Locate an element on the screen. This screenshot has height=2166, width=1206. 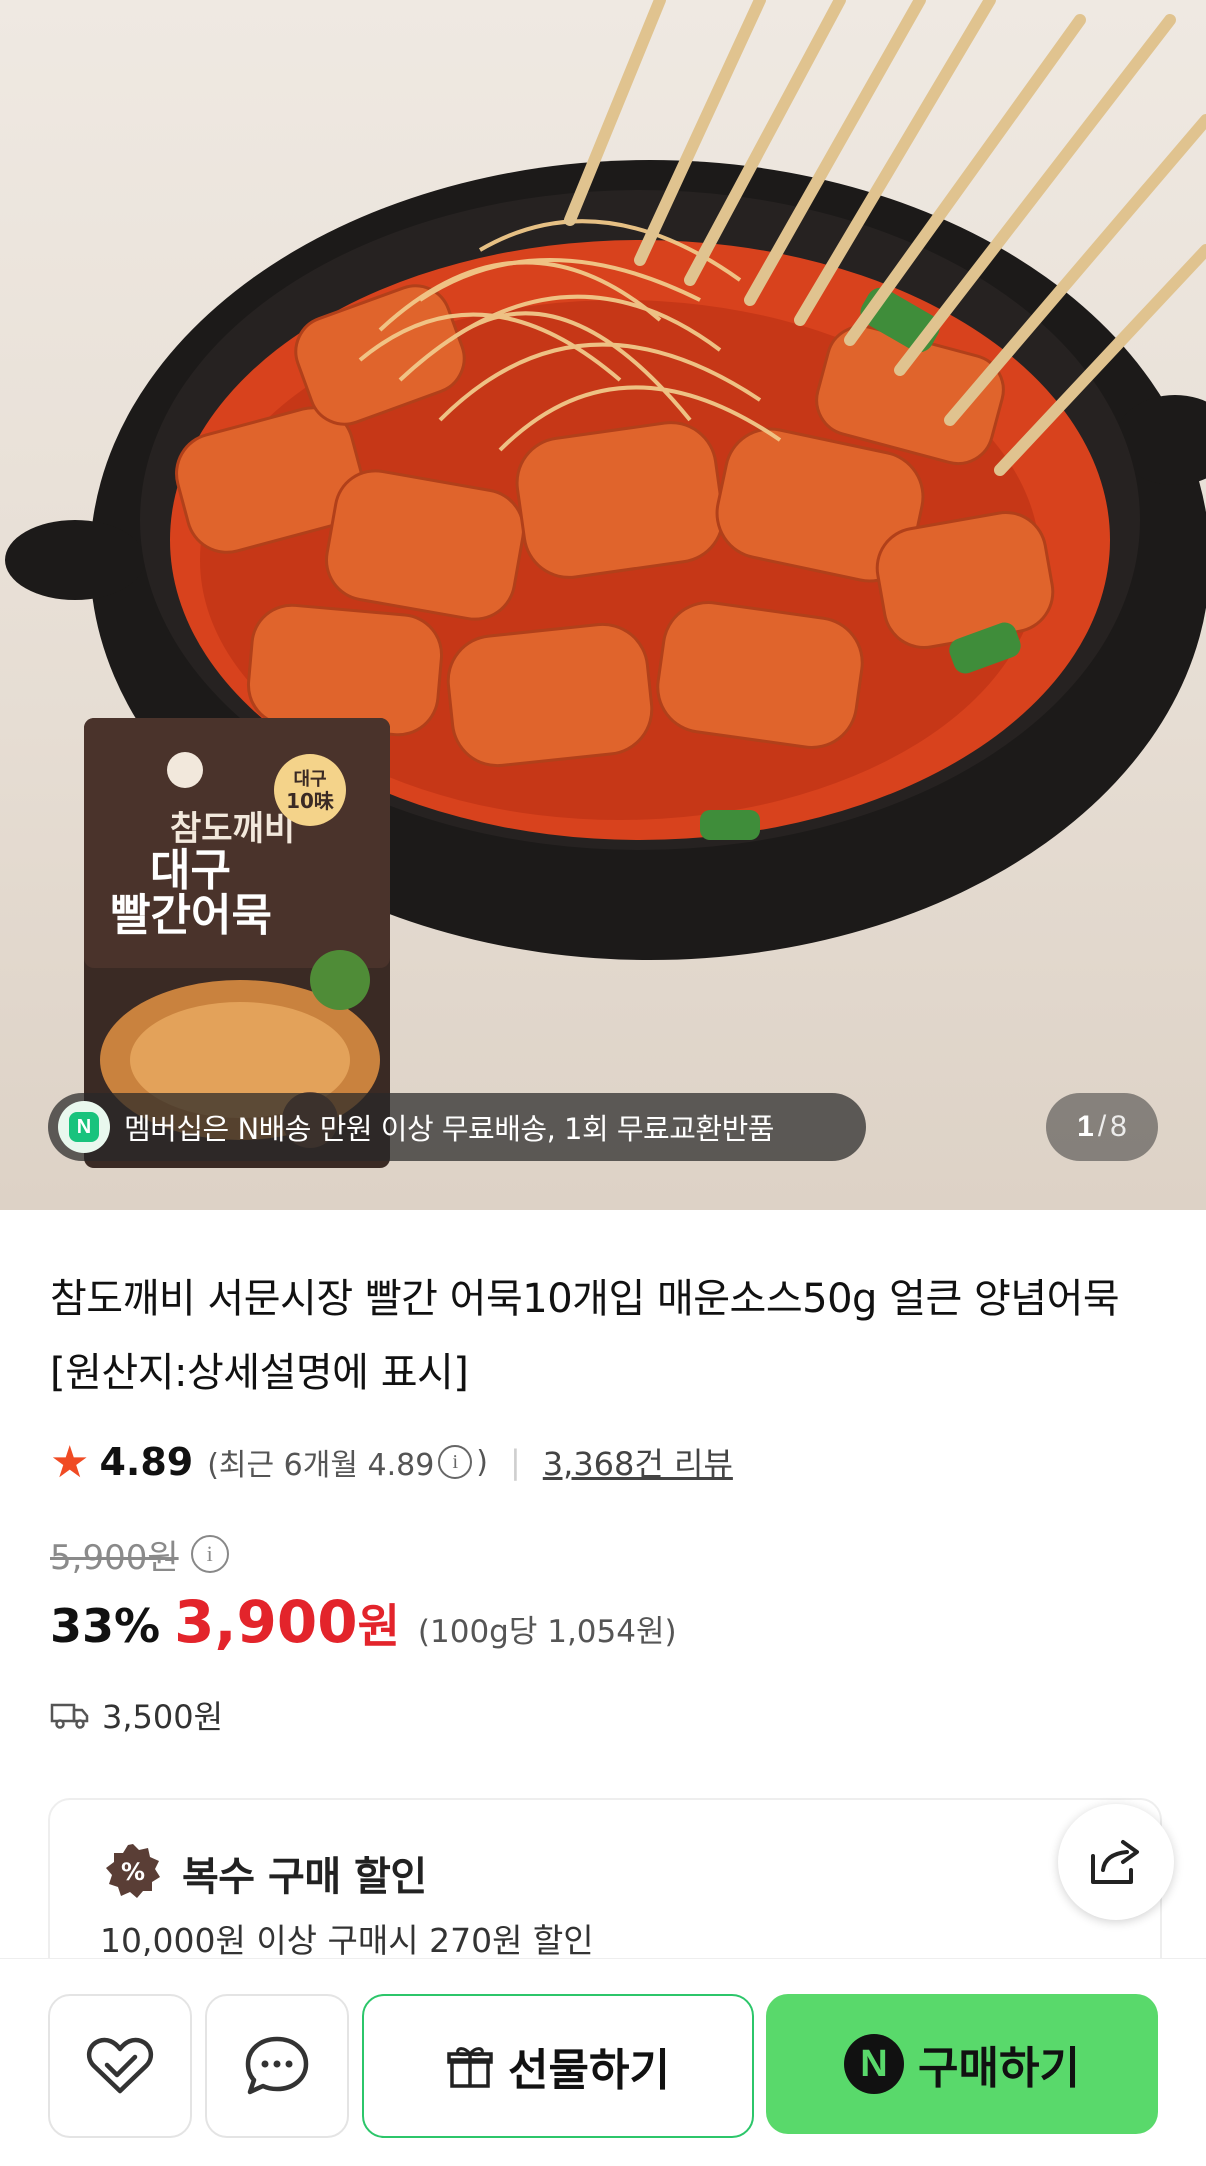
price-row: 33% 3,900 원 (100g당 1,054원) is located at coordinates (363, 1626).